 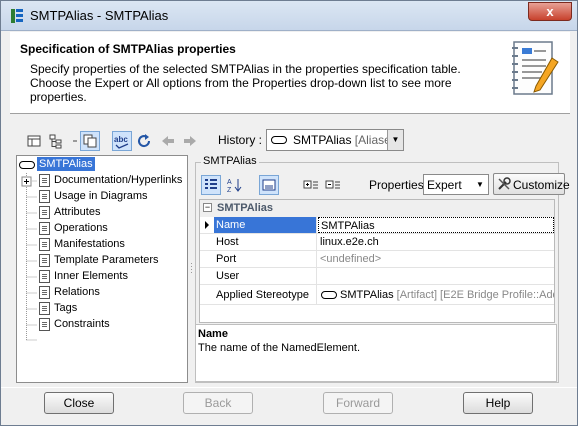 I want to click on tree-item-label: Constraints, so click(x=82, y=324).